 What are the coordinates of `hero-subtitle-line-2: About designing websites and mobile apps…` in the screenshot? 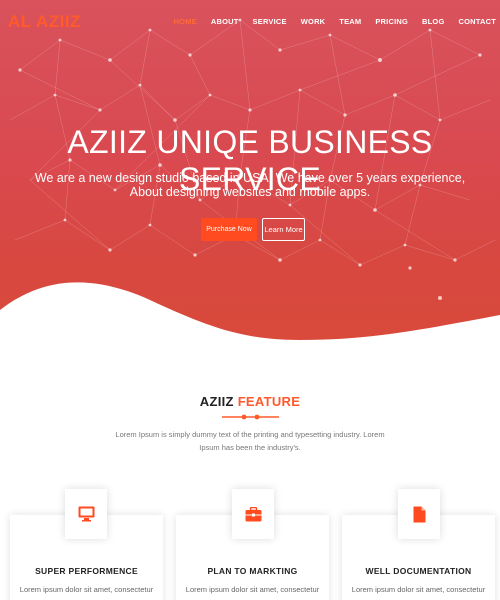 It's located at (250, 192).